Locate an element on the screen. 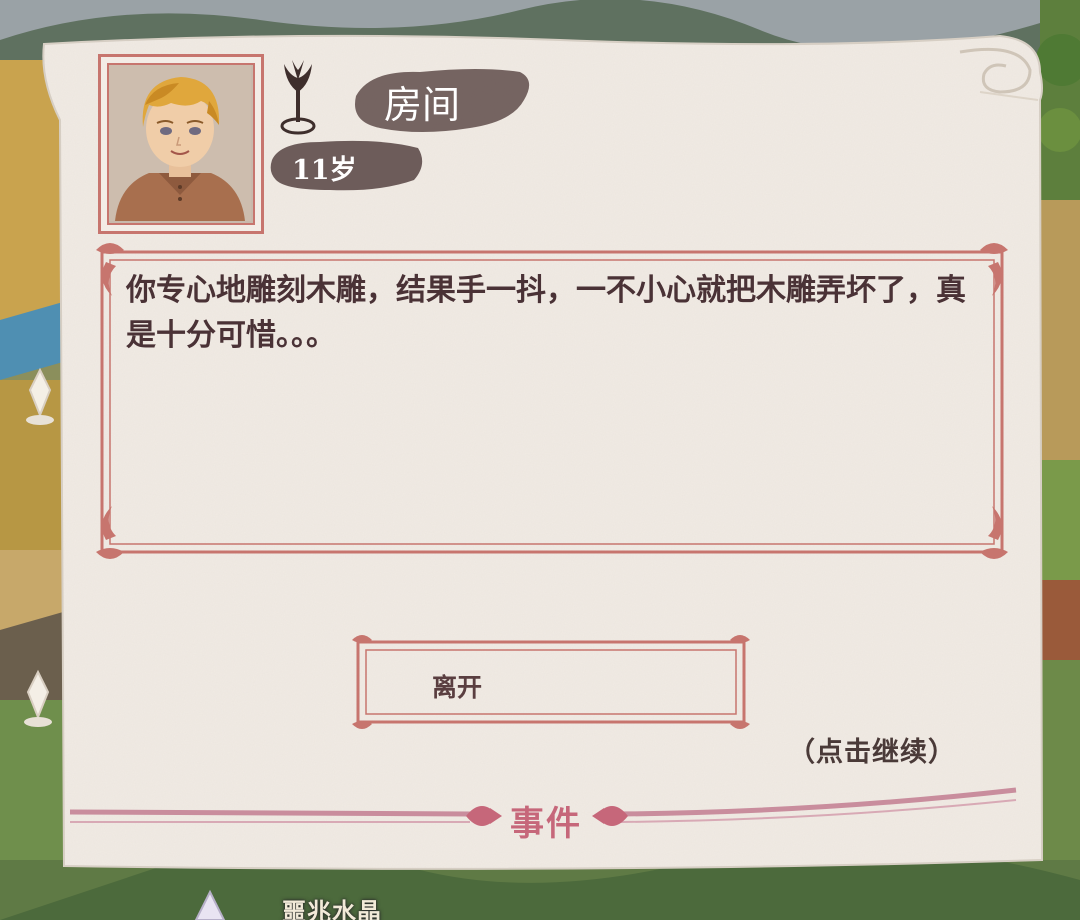  event-footer-title: 事件 is located at coordinates (546, 824).